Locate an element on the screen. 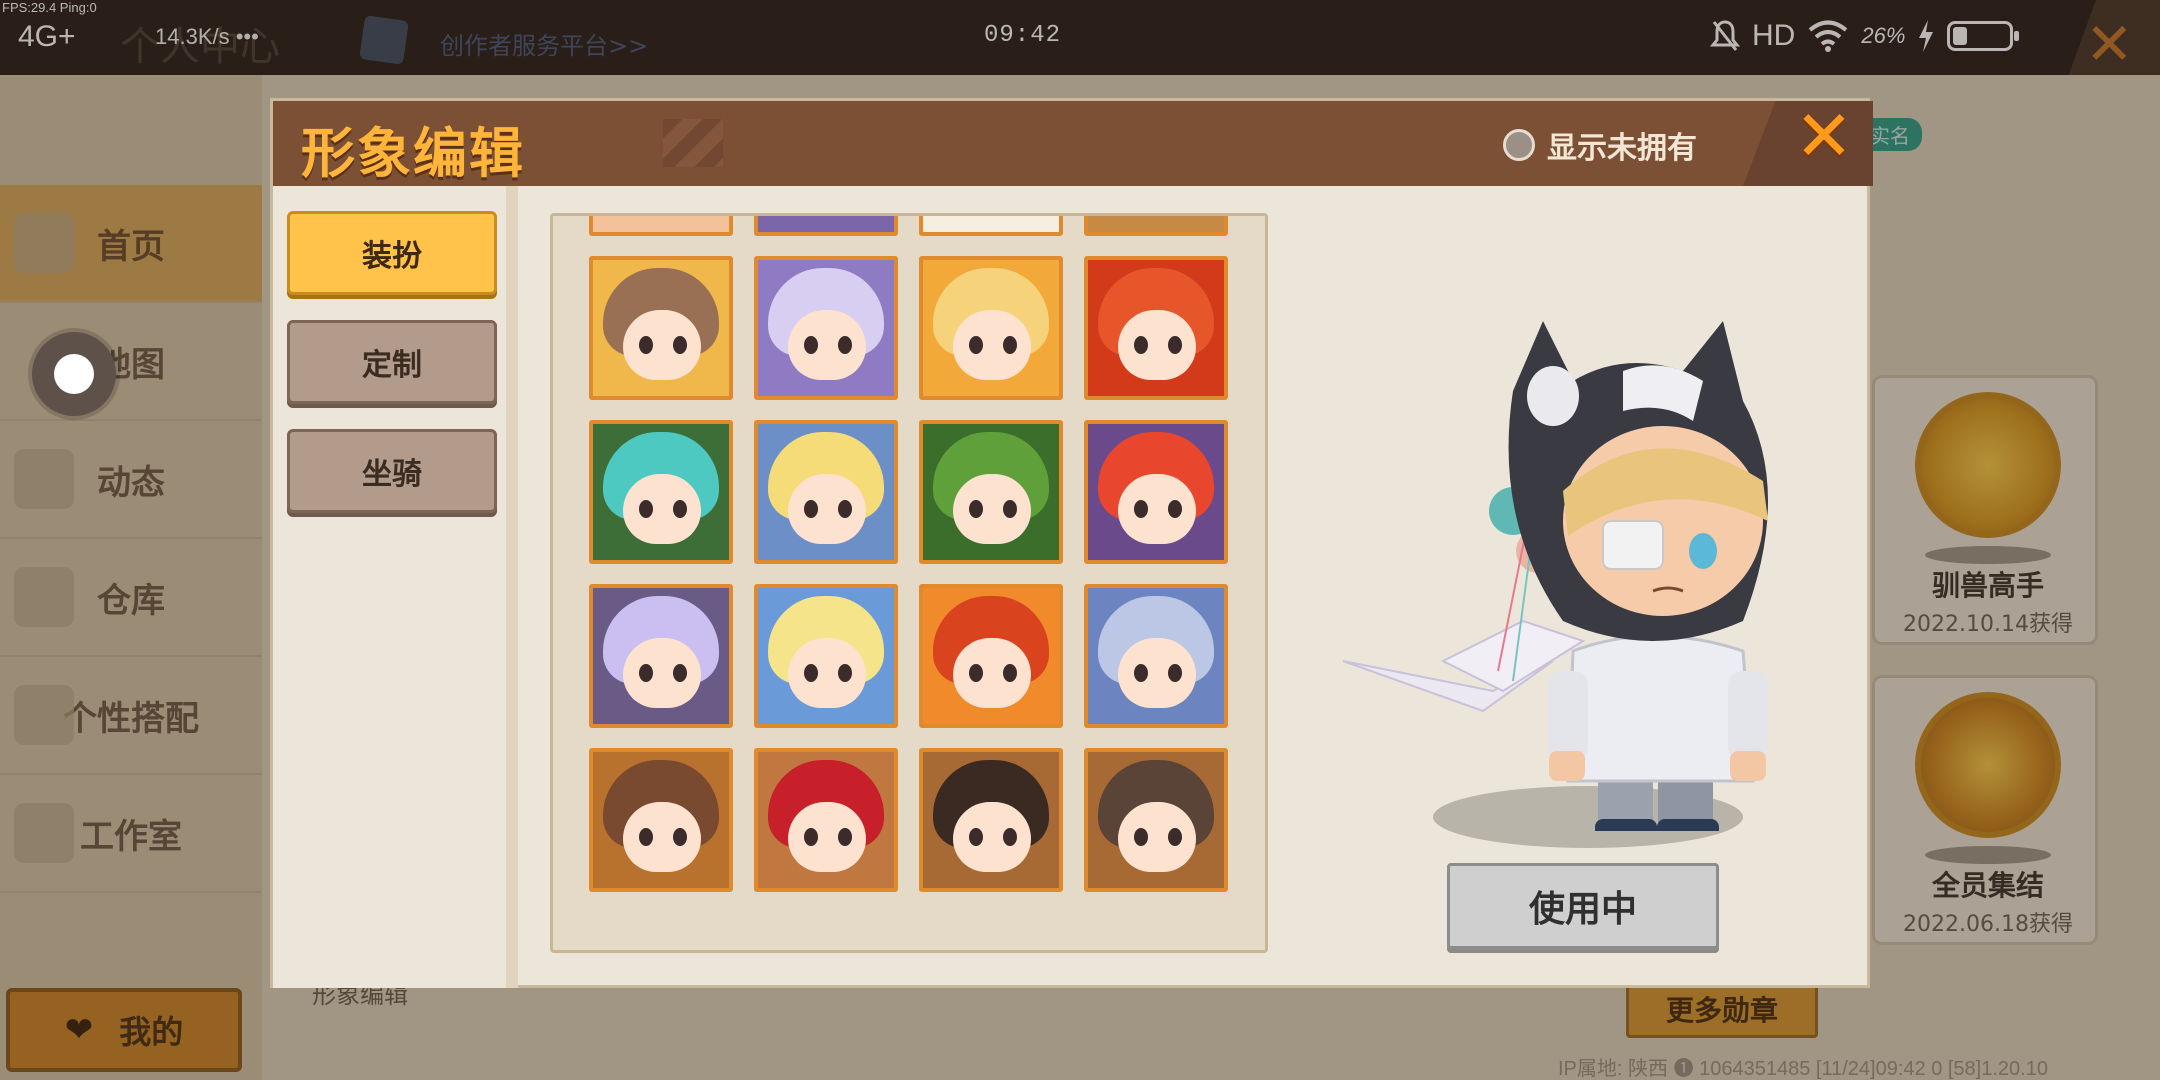 The width and height of the screenshot is (2160, 1080). tab-mount: 坐骑 is located at coordinates (392, 471).